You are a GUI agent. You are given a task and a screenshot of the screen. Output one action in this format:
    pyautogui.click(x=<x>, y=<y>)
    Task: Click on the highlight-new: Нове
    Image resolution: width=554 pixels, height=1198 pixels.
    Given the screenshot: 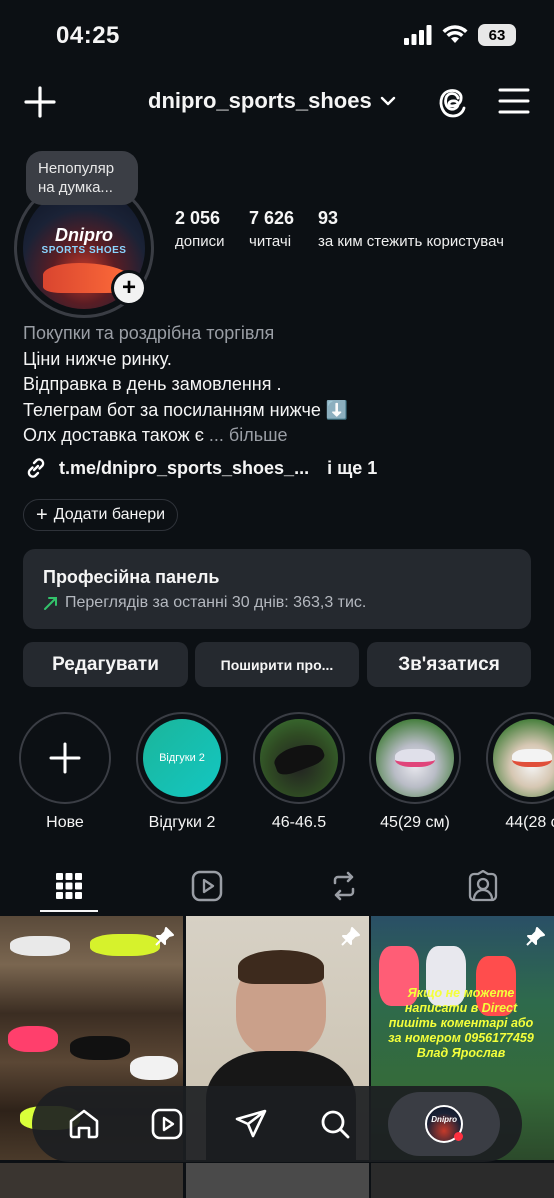 What is the action you would take?
    pyautogui.click(x=65, y=772)
    